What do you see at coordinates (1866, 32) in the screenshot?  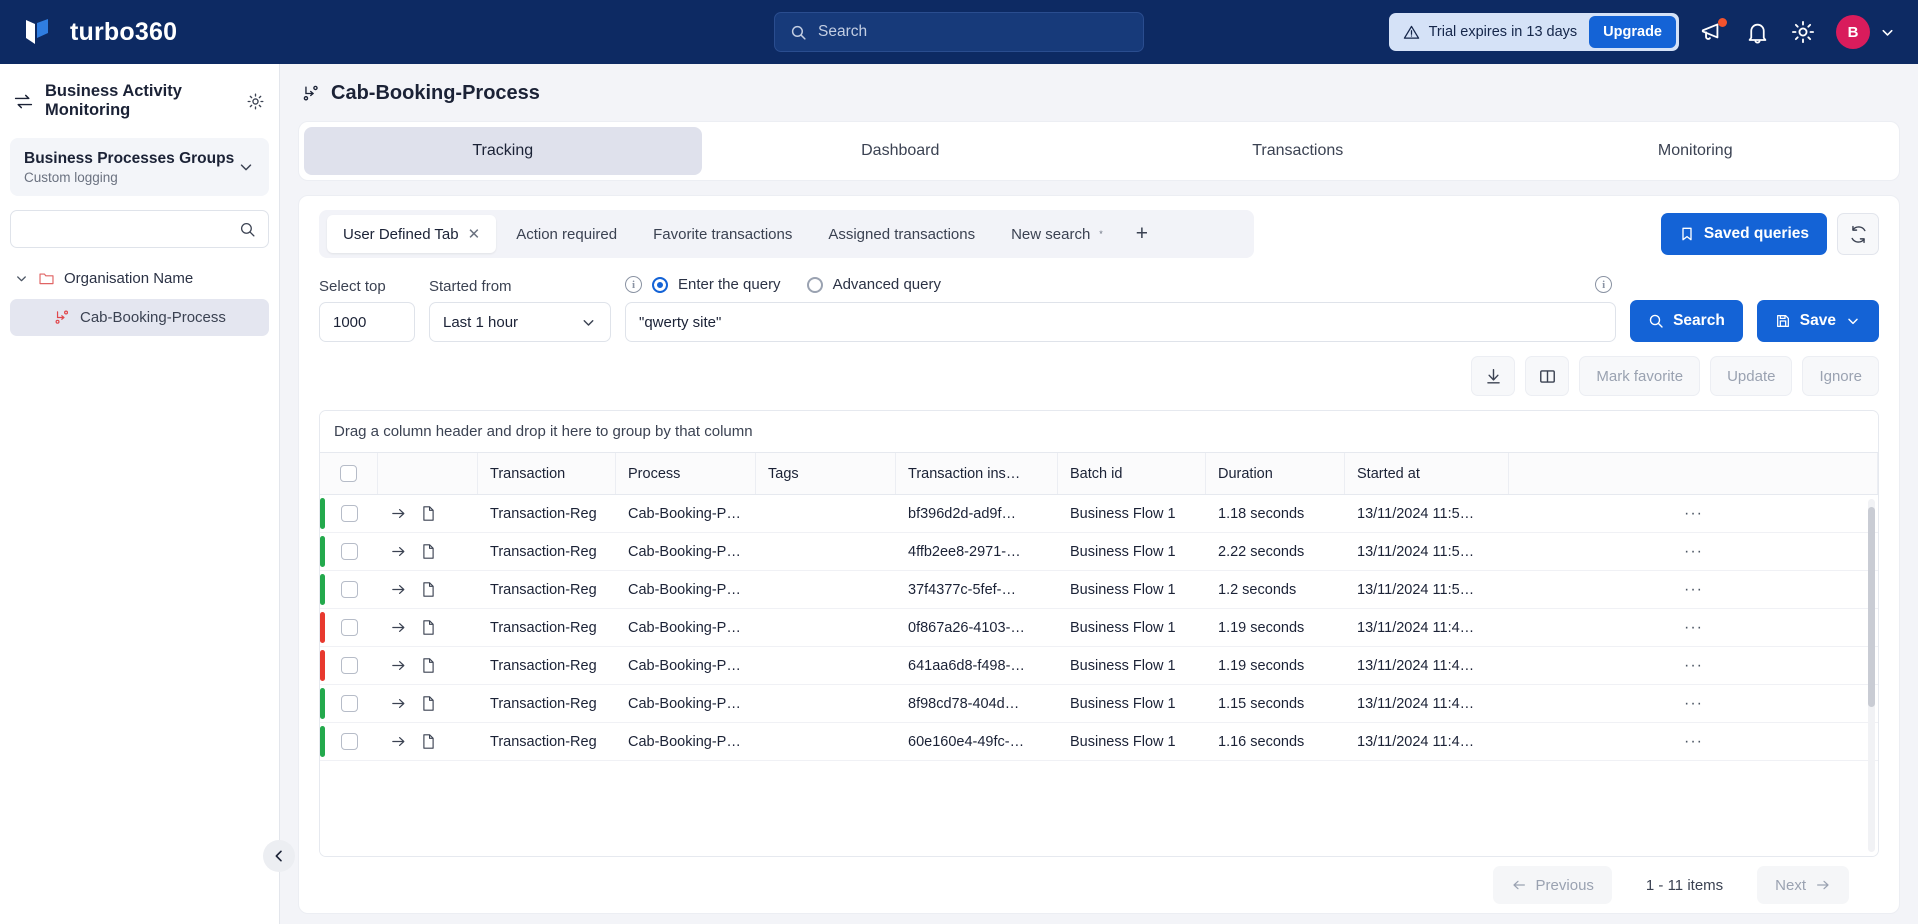 I see `user-menu: B` at bounding box center [1866, 32].